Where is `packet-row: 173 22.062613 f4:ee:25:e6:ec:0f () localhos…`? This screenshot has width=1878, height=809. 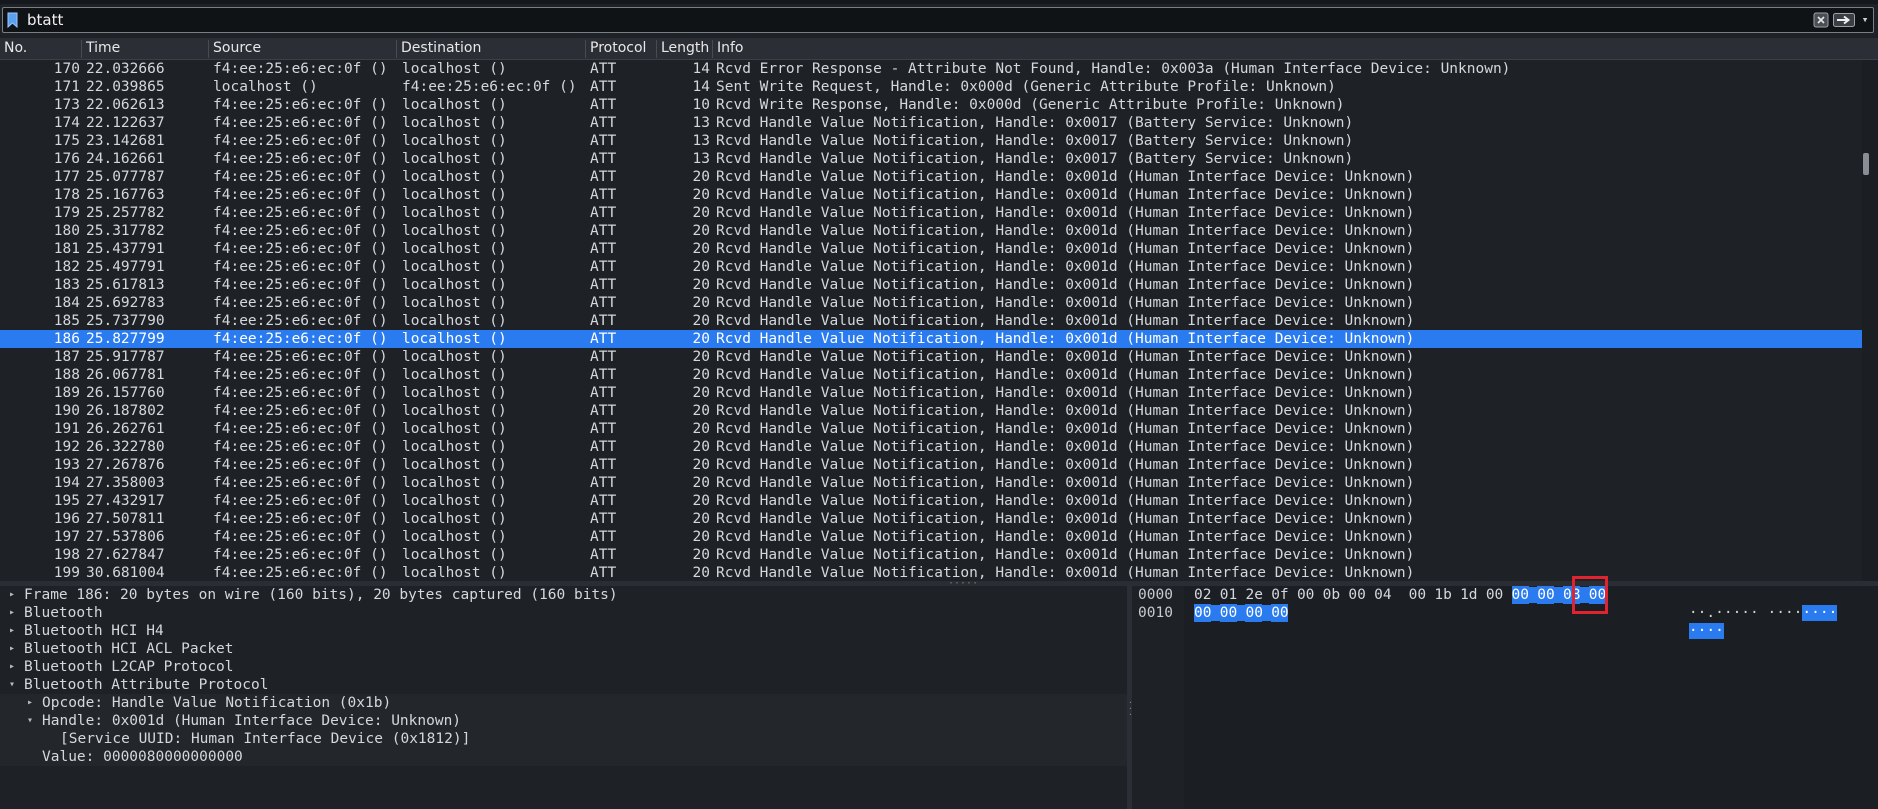
packet-row: 173 22.062613 f4:ee:25:e6:ec:0f () localhos… is located at coordinates (931, 105).